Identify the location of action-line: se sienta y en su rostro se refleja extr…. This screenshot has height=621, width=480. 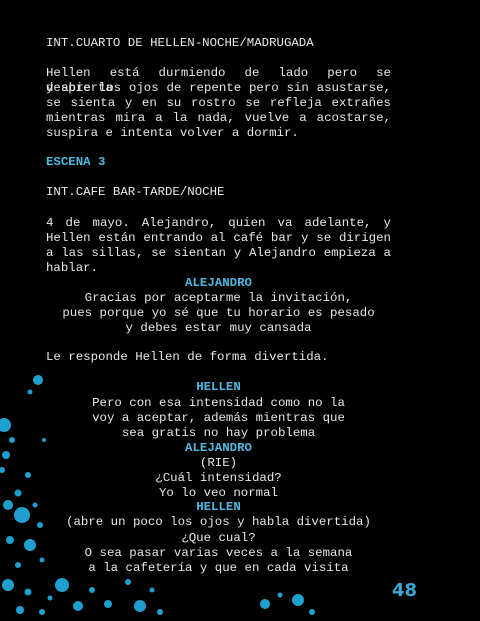
(218, 103).